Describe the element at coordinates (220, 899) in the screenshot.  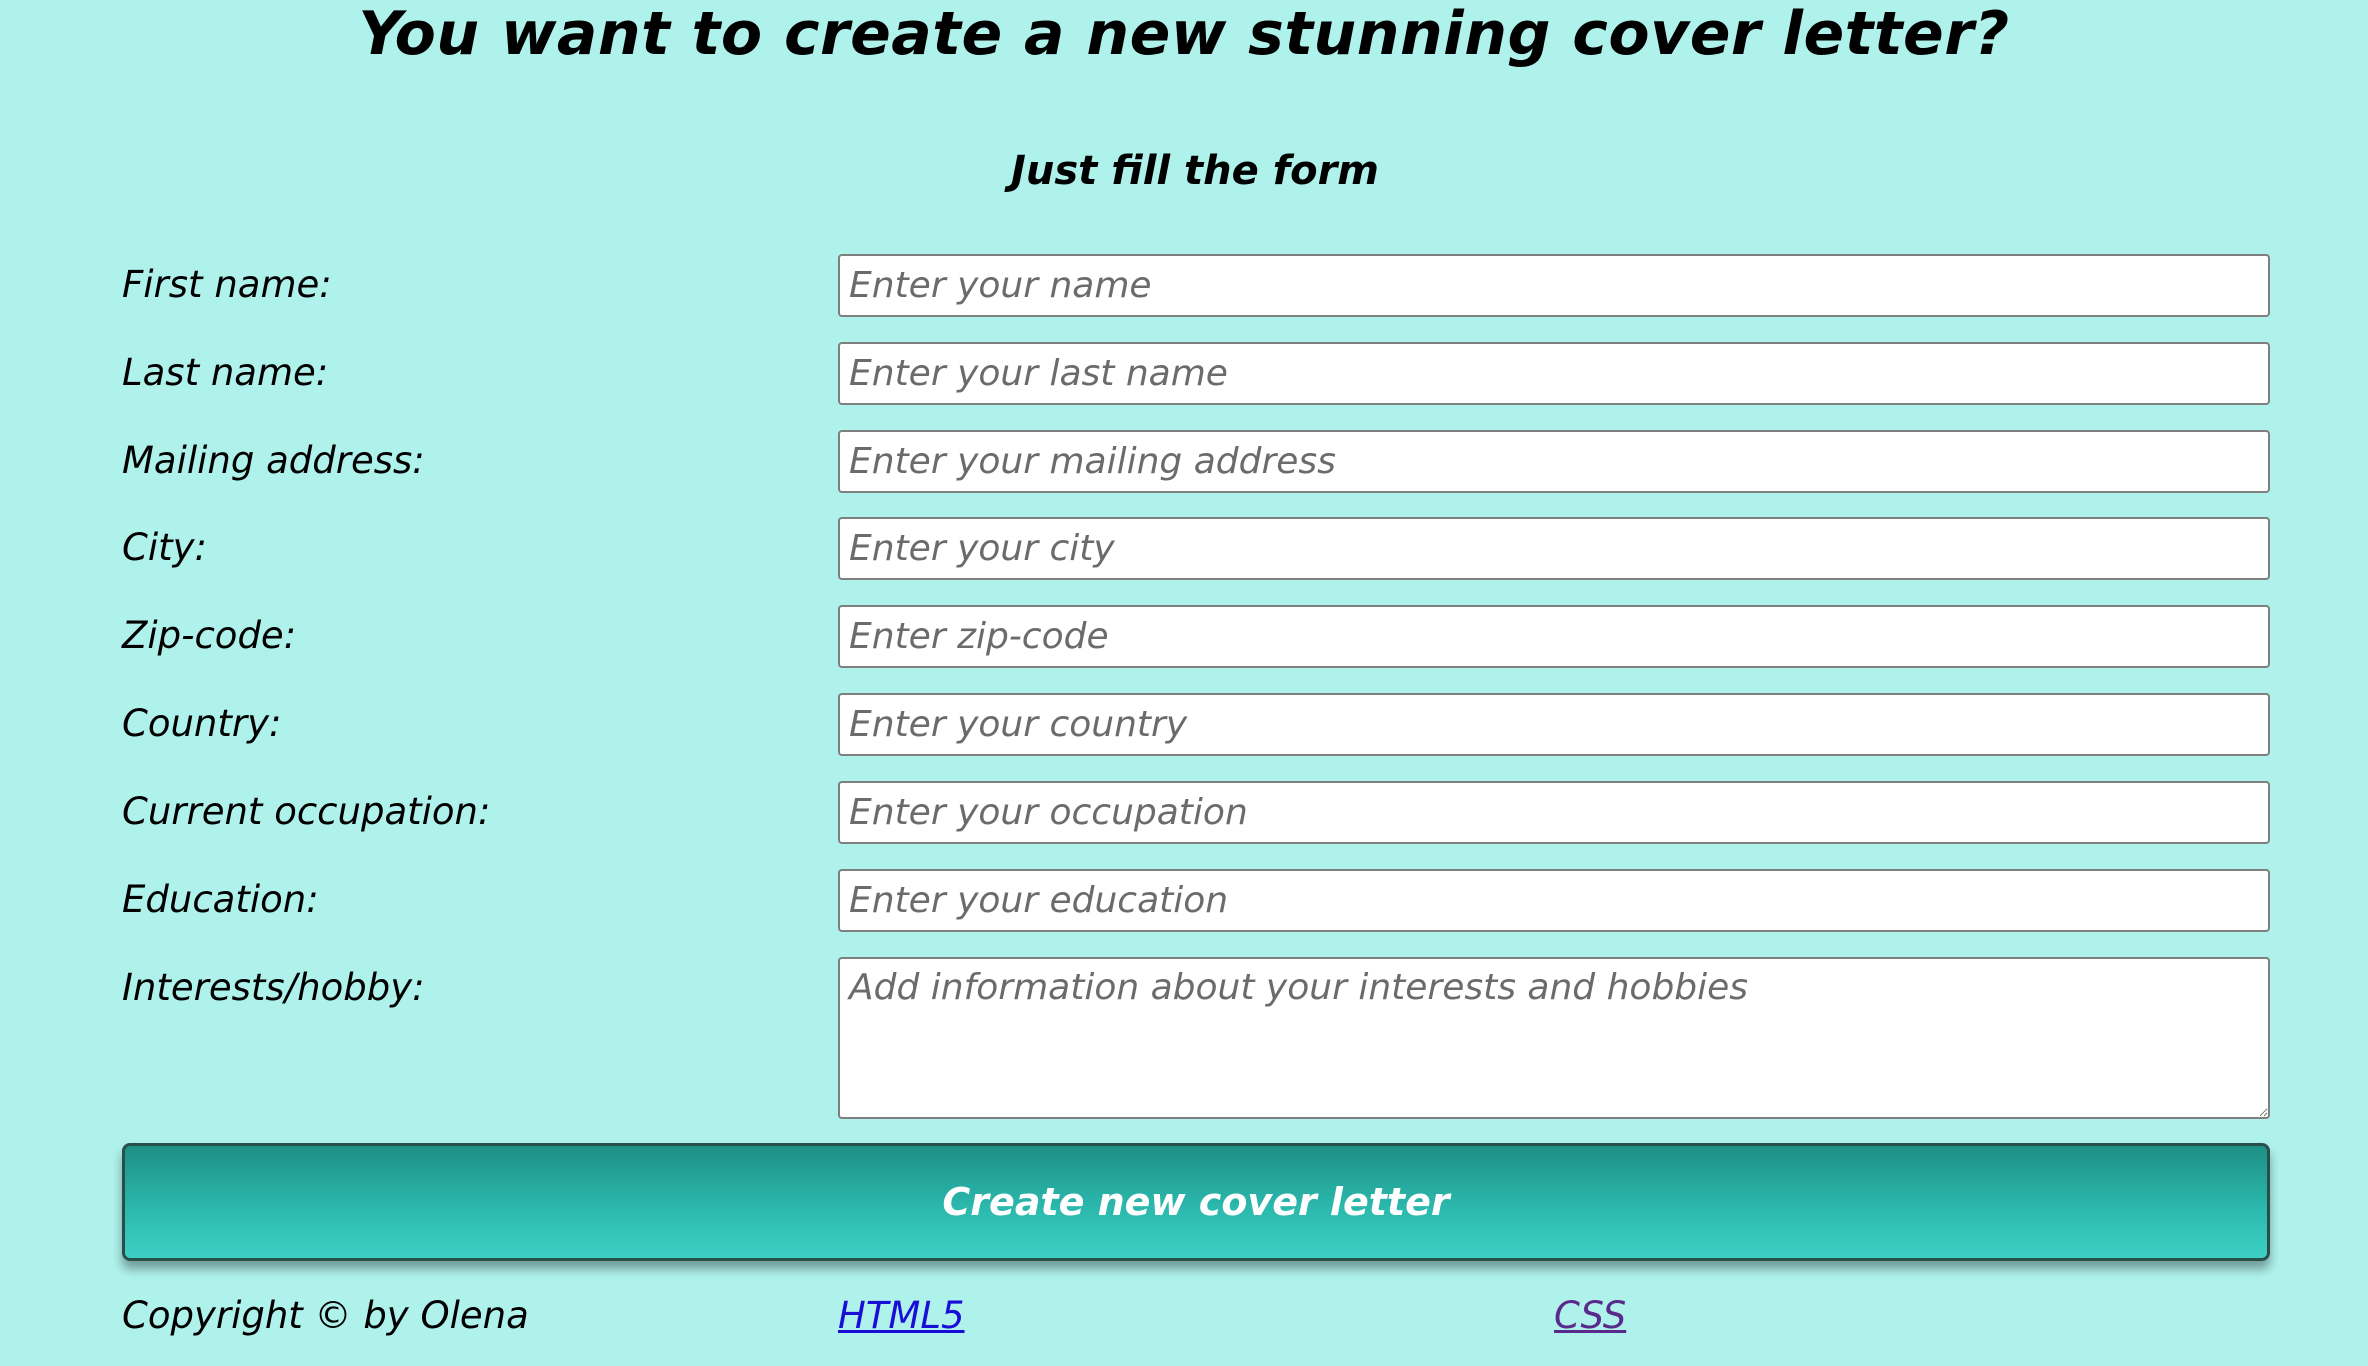
I see `education-label: Education:` at that location.